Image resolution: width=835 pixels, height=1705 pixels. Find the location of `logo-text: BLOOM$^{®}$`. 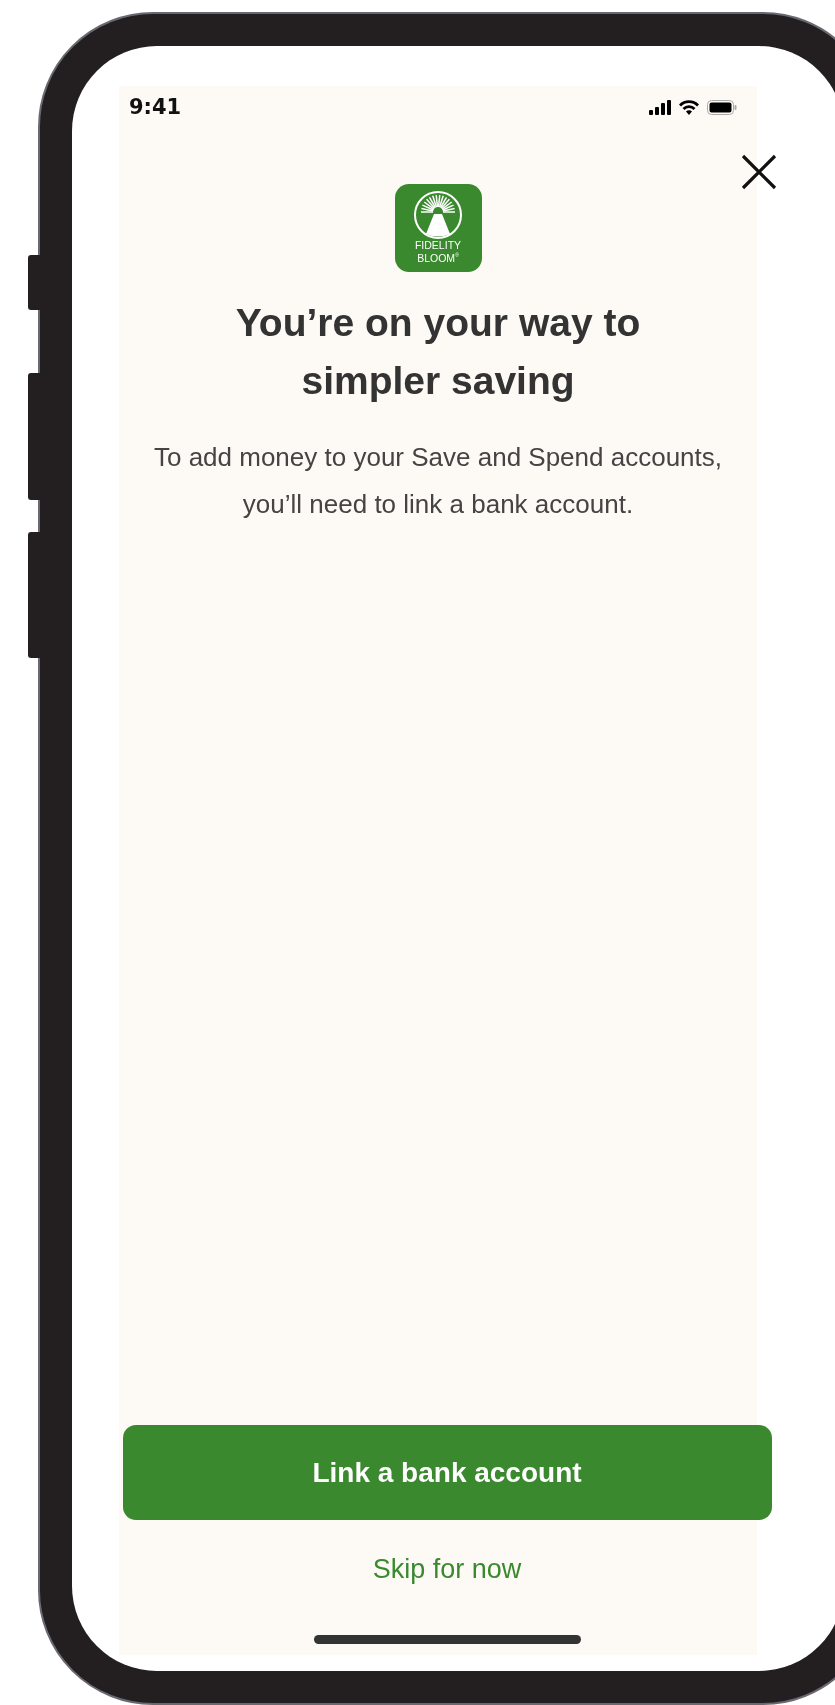

logo-text: BLOOM$^{®}$ is located at coordinates (438, 256).